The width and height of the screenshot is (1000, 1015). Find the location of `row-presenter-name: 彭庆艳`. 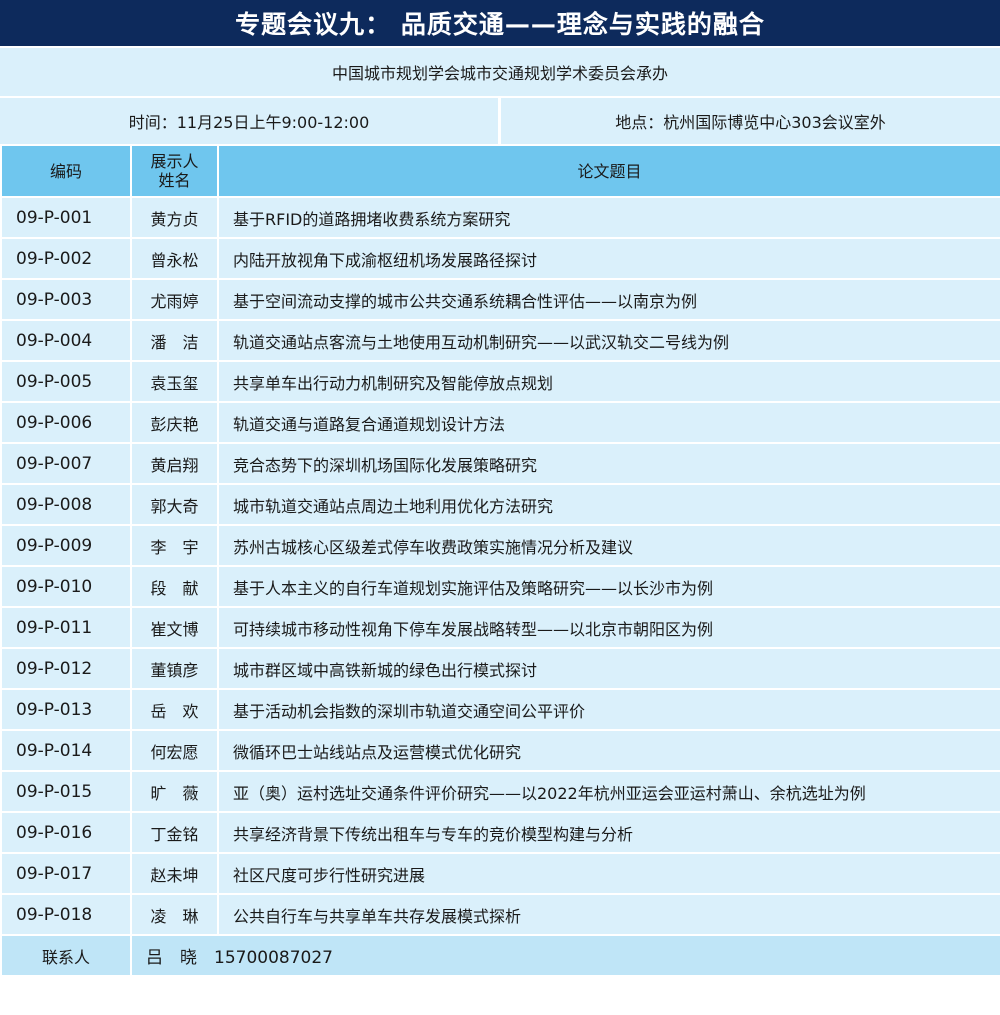

row-presenter-name: 彭庆艳 is located at coordinates (174, 422).